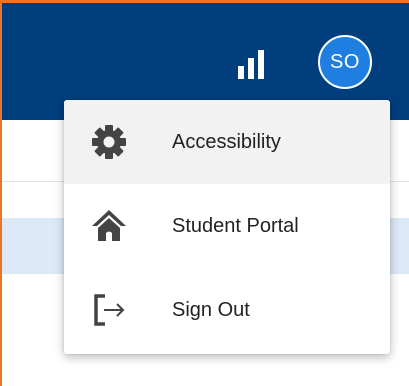  What do you see at coordinates (211, 309) in the screenshot?
I see `menu-item-label: Sign Out` at bounding box center [211, 309].